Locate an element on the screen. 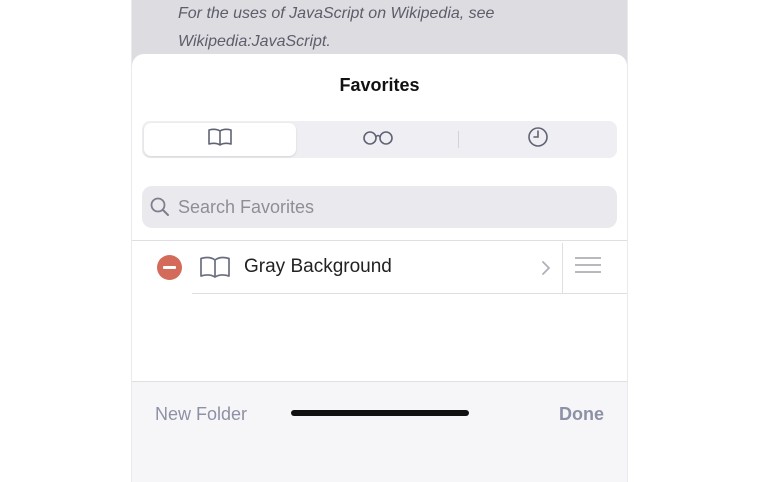 This screenshot has height=482, width=759. search-input is located at coordinates (378, 207).